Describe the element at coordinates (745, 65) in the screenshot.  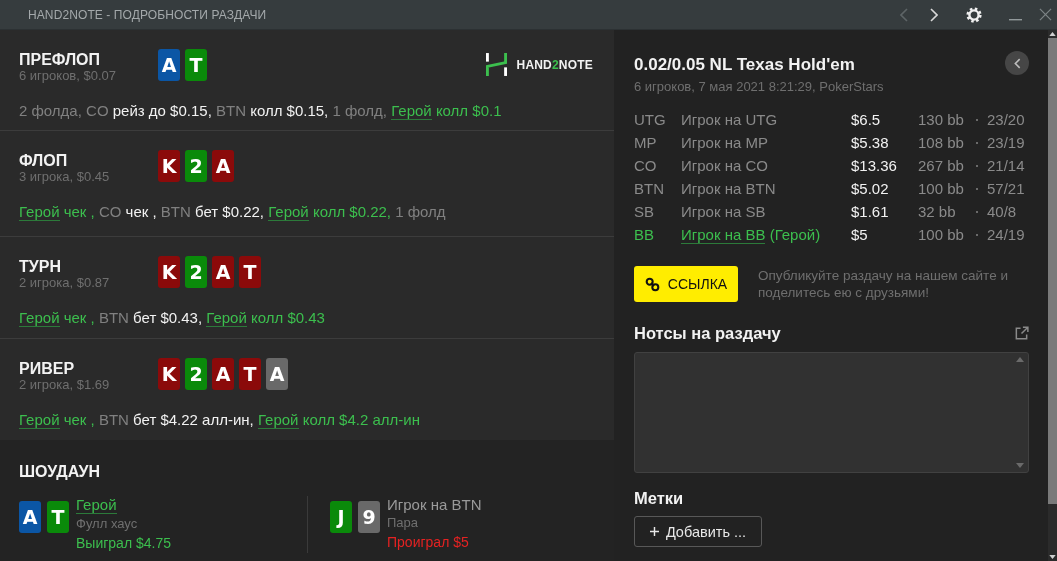
I see `game-title: 0.02/0.05 NL Texas Hold'em` at that location.